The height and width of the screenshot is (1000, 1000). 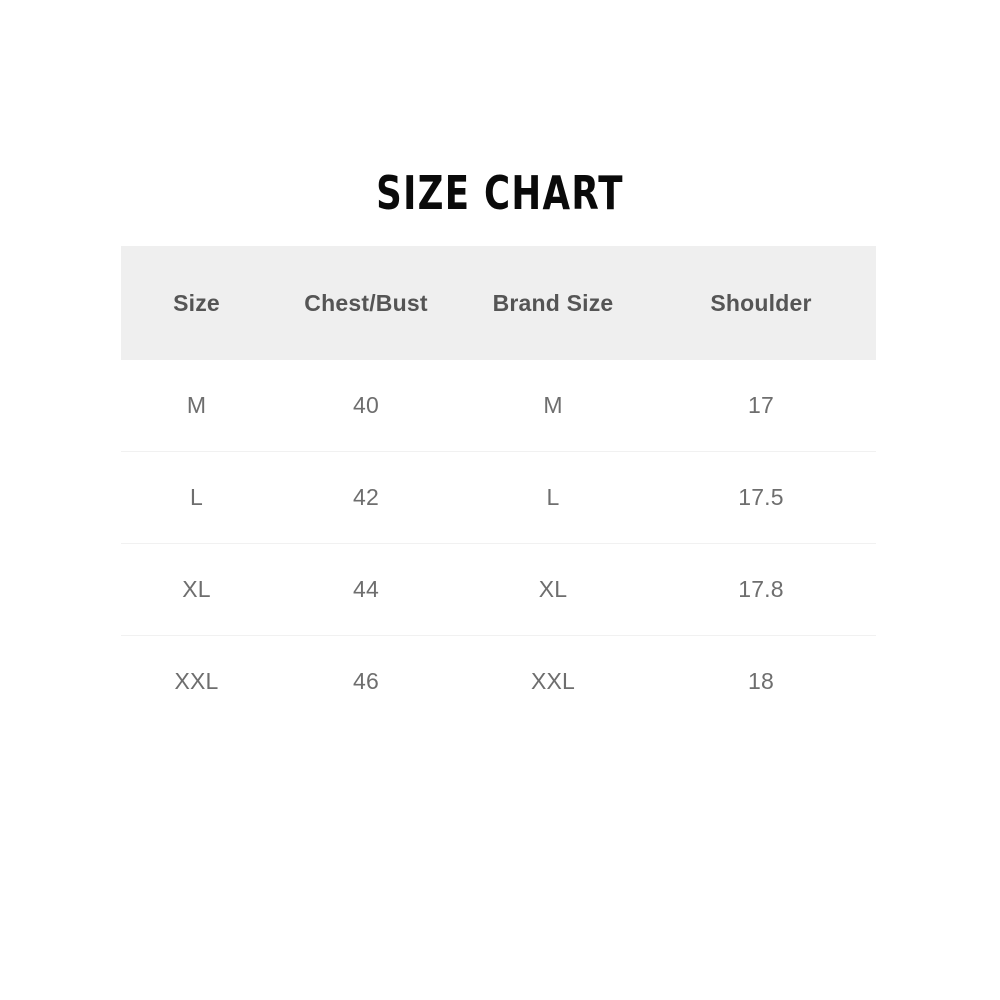 I want to click on table-row: XXL 46 XXL 18, so click(x=498, y=681).